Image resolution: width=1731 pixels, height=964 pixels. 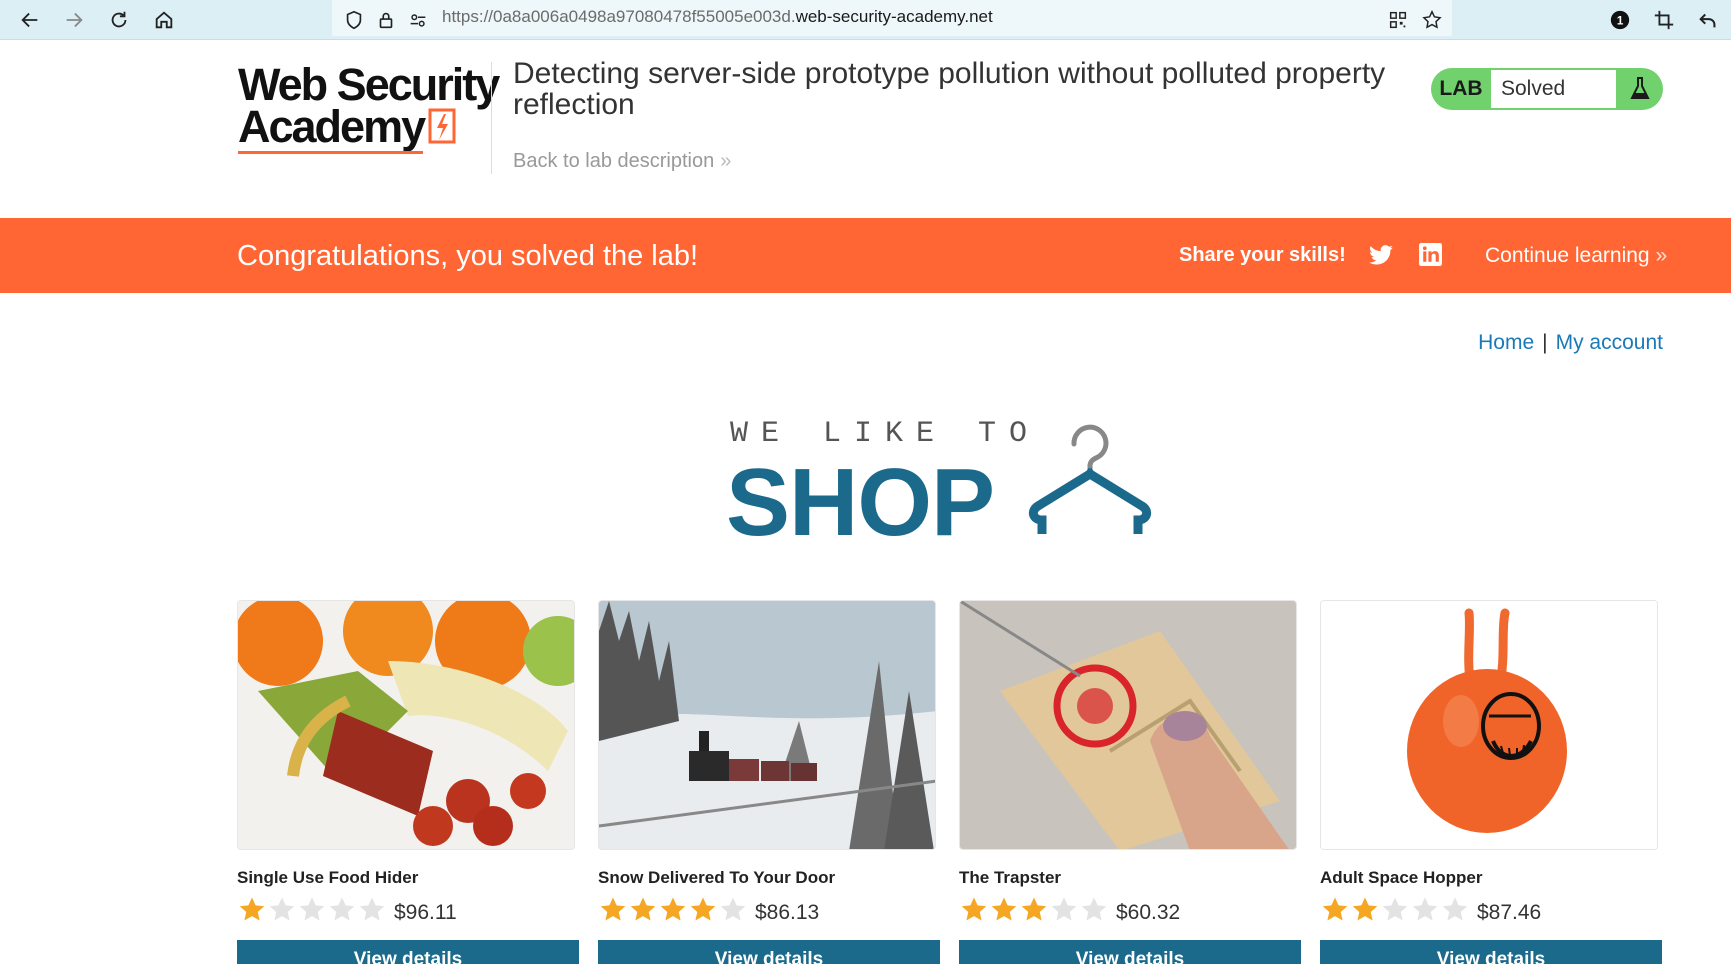 What do you see at coordinates (1506, 342) in the screenshot?
I see `home-link: Home` at bounding box center [1506, 342].